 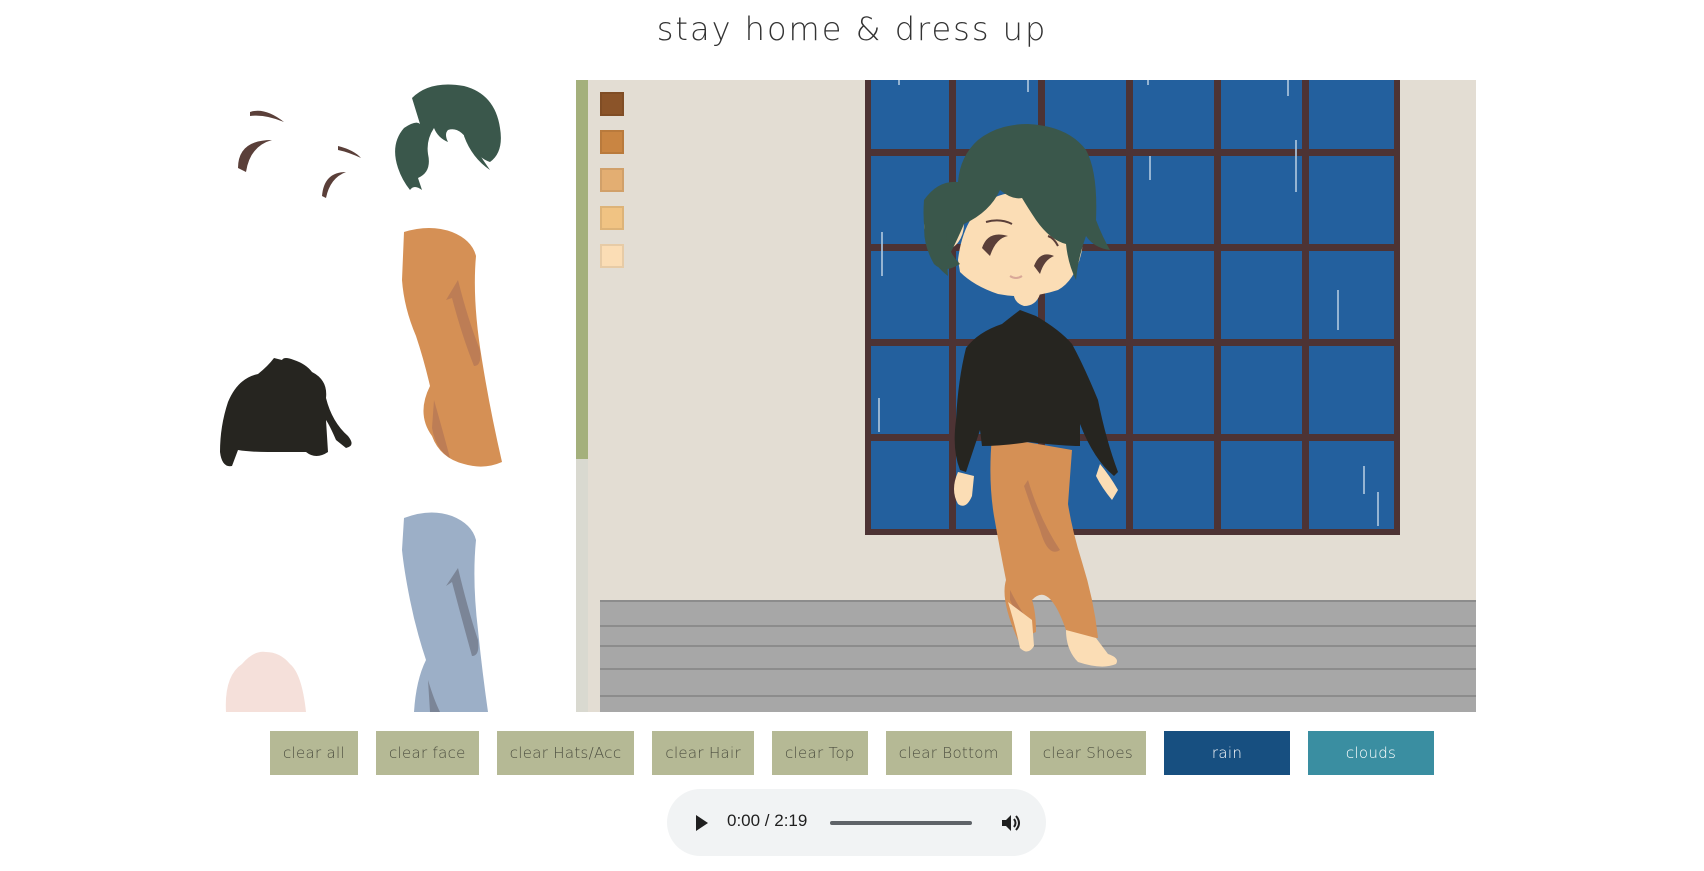 I want to click on items-canvas, so click(x=361, y=398).